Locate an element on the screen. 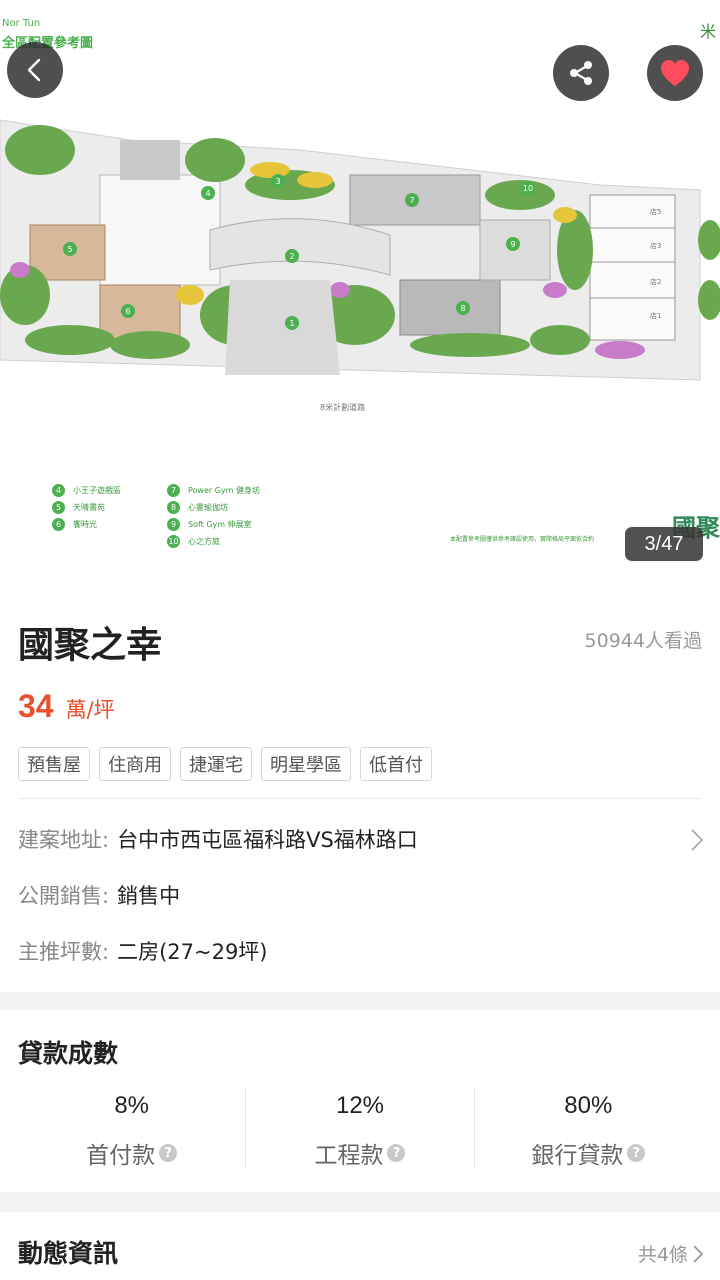 This screenshot has width=720, height=1280. loan-label: 銀行貸款 is located at coordinates (577, 1156).